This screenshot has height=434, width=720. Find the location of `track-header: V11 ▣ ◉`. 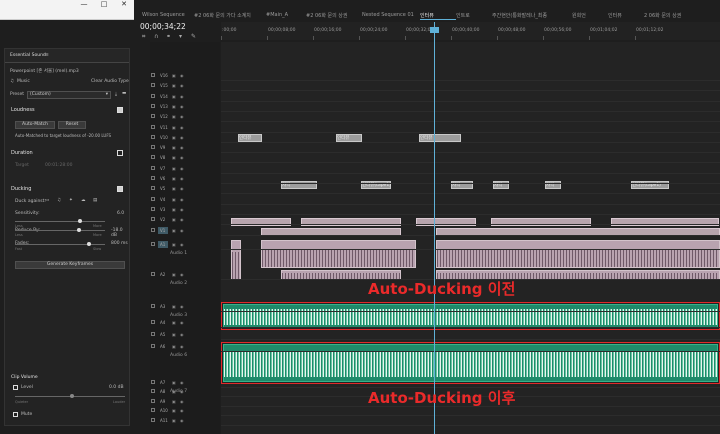

track-header: V11 ▣ ◉ is located at coordinates (185, 127).